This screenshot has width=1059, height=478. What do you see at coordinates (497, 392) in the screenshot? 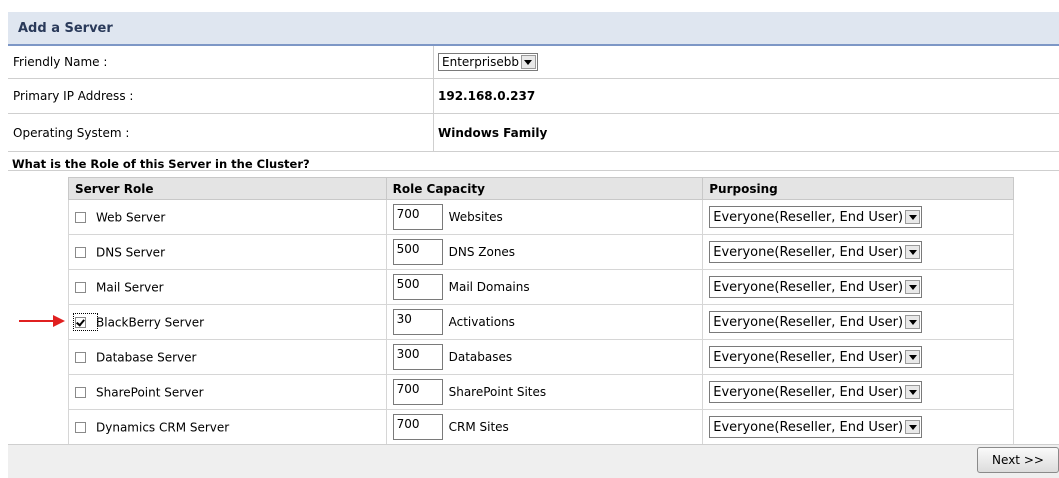
I see `capacity-unit: SharePoint Sites` at bounding box center [497, 392].